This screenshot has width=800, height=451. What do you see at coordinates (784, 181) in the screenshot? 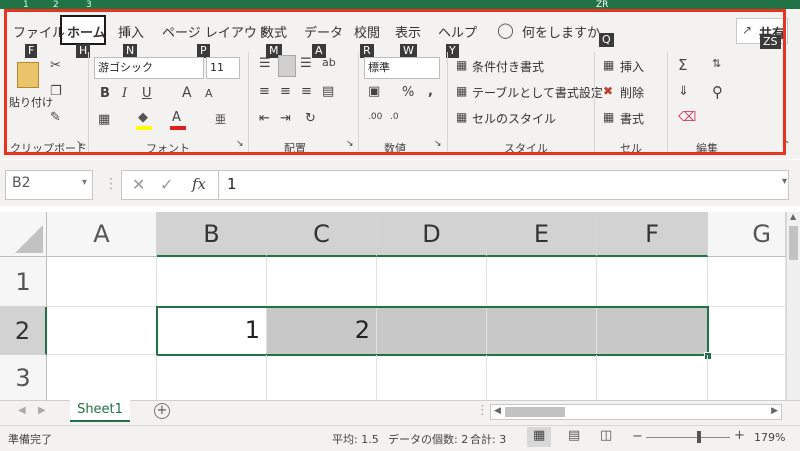
I see `expand-formula-bar-icon: ▾` at bounding box center [784, 181].